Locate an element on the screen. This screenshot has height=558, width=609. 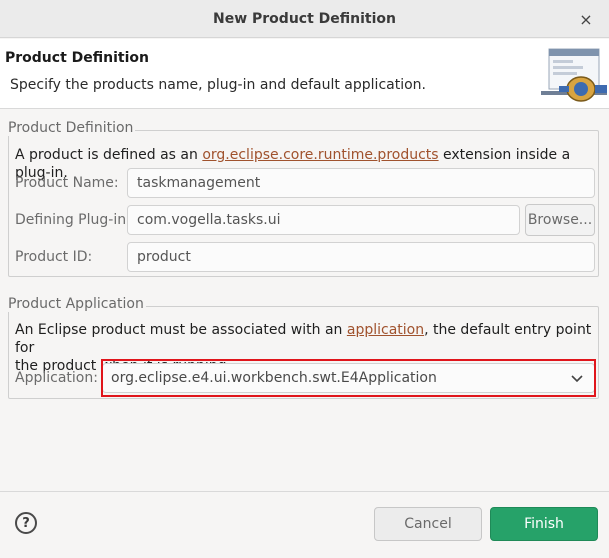
product-definition-legend: Product Definition is located at coordinates (72, 128).